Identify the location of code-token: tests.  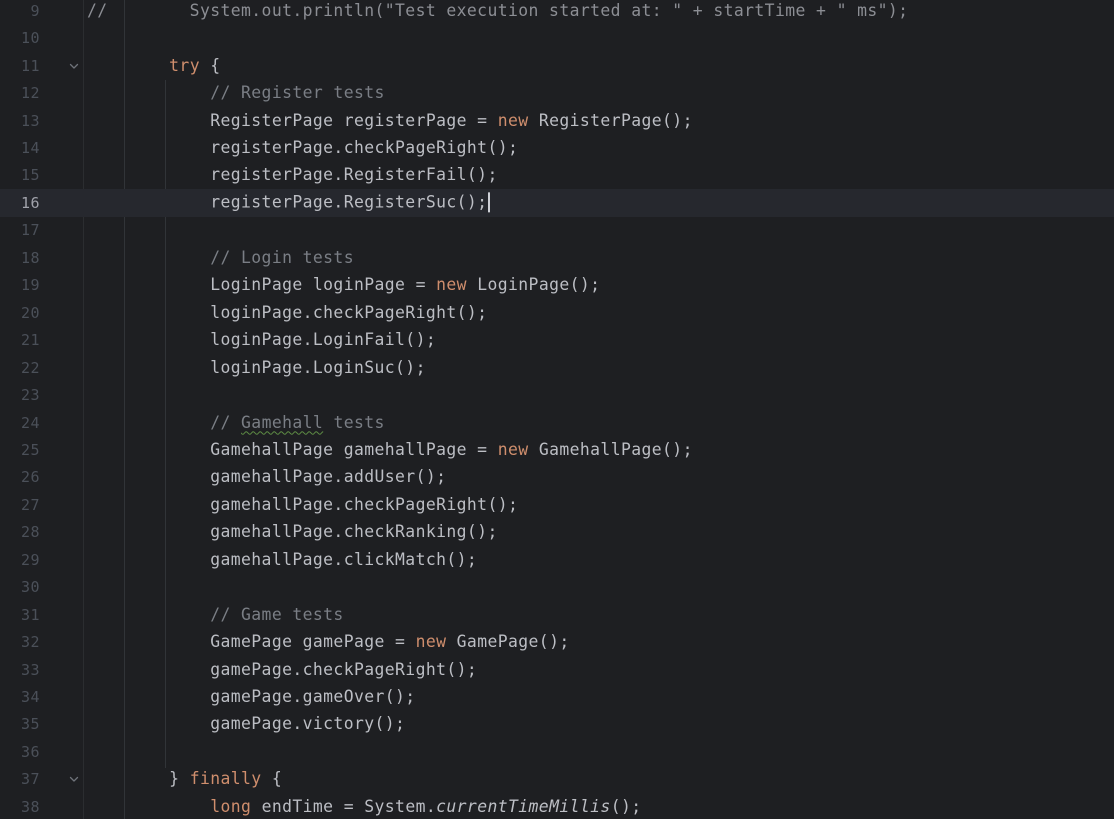
(354, 422).